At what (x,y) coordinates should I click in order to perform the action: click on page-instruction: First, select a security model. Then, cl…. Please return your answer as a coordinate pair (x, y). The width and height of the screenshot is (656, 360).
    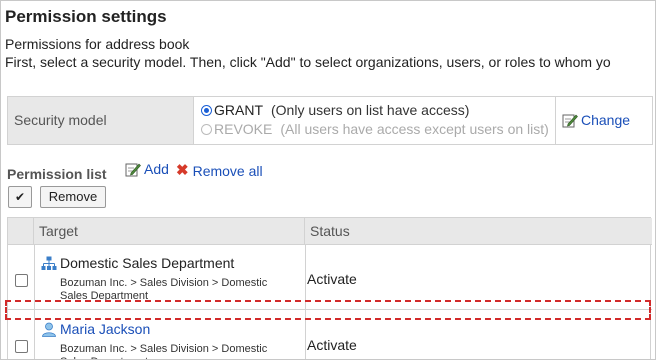
    Looking at the image, I should click on (308, 62).